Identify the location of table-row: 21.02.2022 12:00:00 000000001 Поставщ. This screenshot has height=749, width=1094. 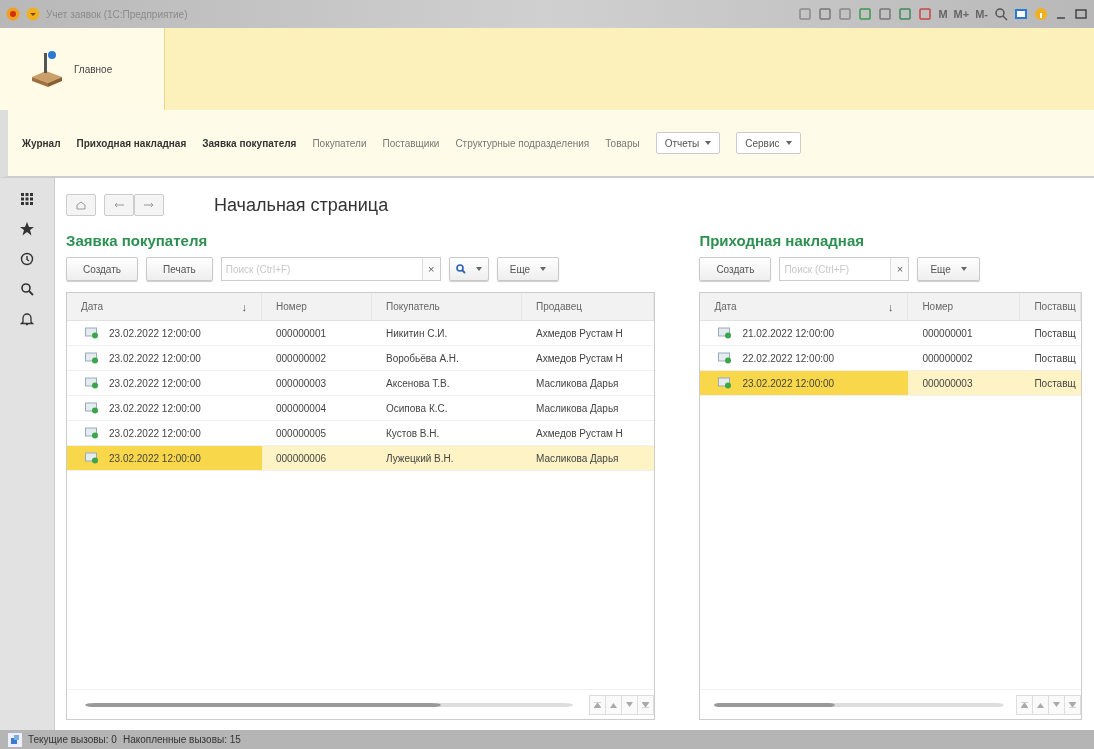
(890, 333).